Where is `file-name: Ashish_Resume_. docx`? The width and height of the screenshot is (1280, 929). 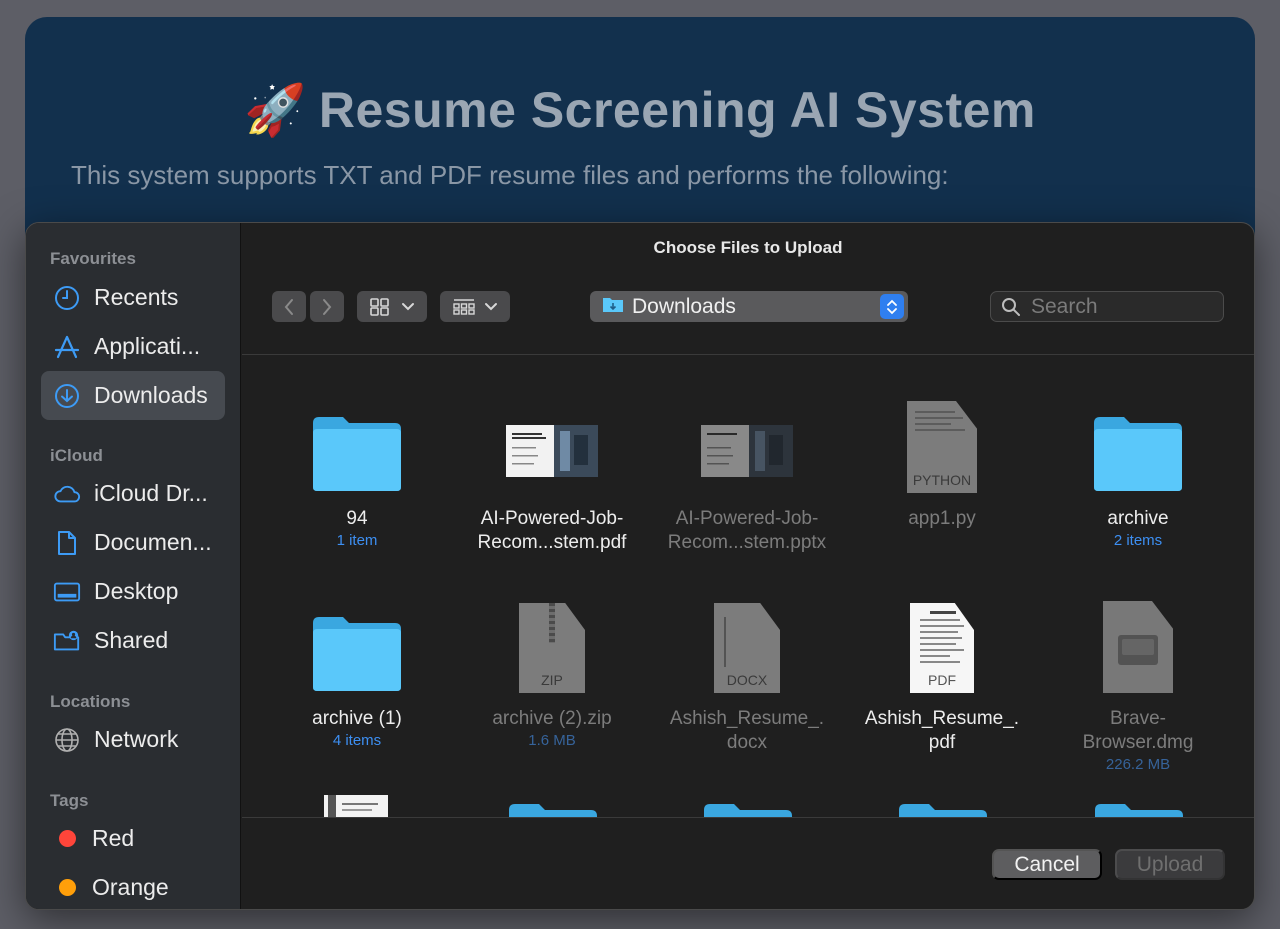 file-name: Ashish_Resume_. docx is located at coordinates (747, 730).